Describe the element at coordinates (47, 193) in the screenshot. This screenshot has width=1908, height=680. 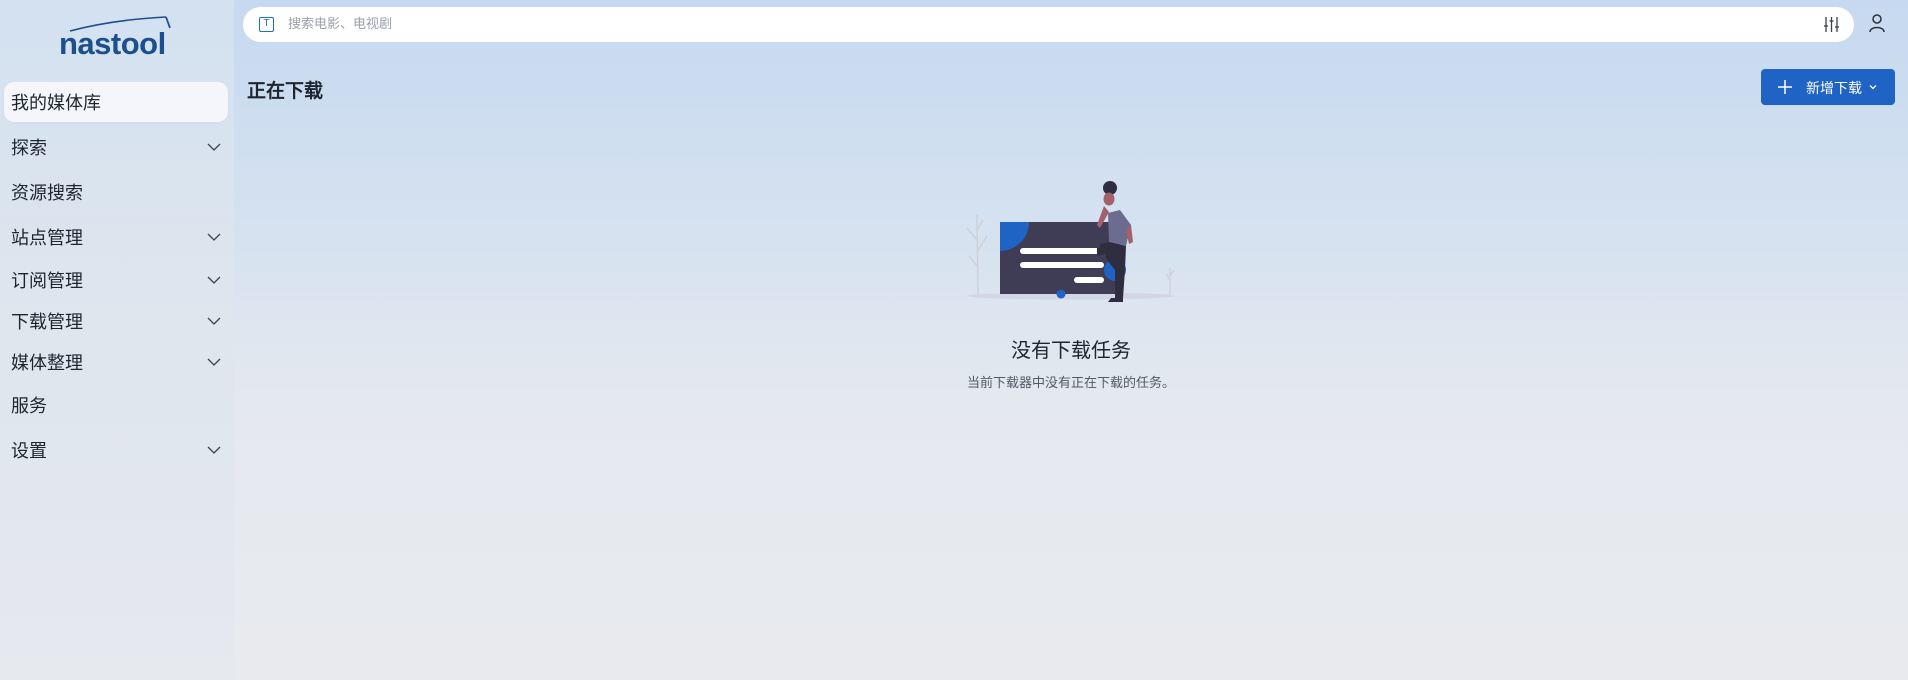
I see `sidebar-item-label: 资源搜索` at that location.